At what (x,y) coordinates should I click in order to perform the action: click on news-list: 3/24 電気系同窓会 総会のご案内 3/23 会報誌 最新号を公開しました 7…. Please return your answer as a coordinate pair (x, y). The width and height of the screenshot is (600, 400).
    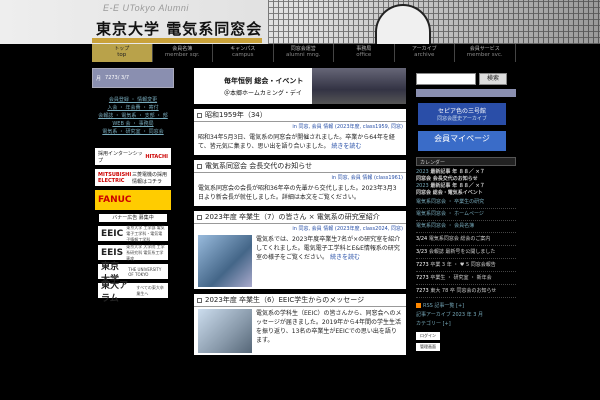
    Looking at the image, I should click on (466, 265).